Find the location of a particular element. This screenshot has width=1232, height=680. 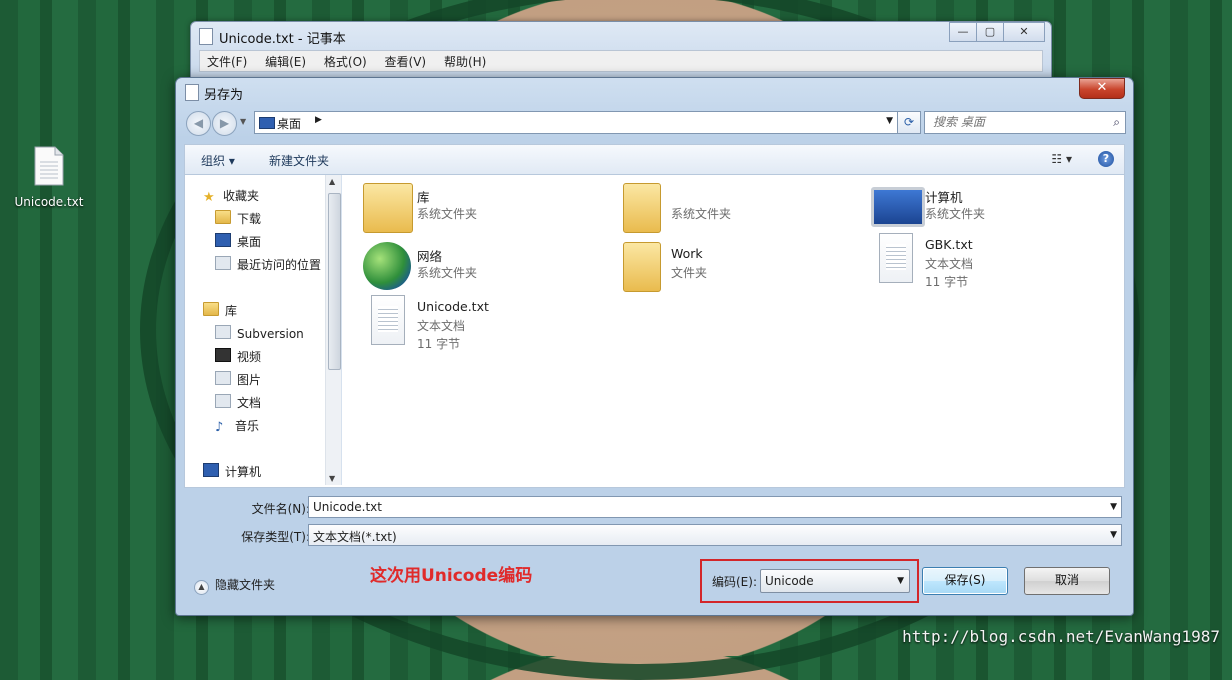

organize-menu: 组织 ▾ is located at coordinates (218, 160).